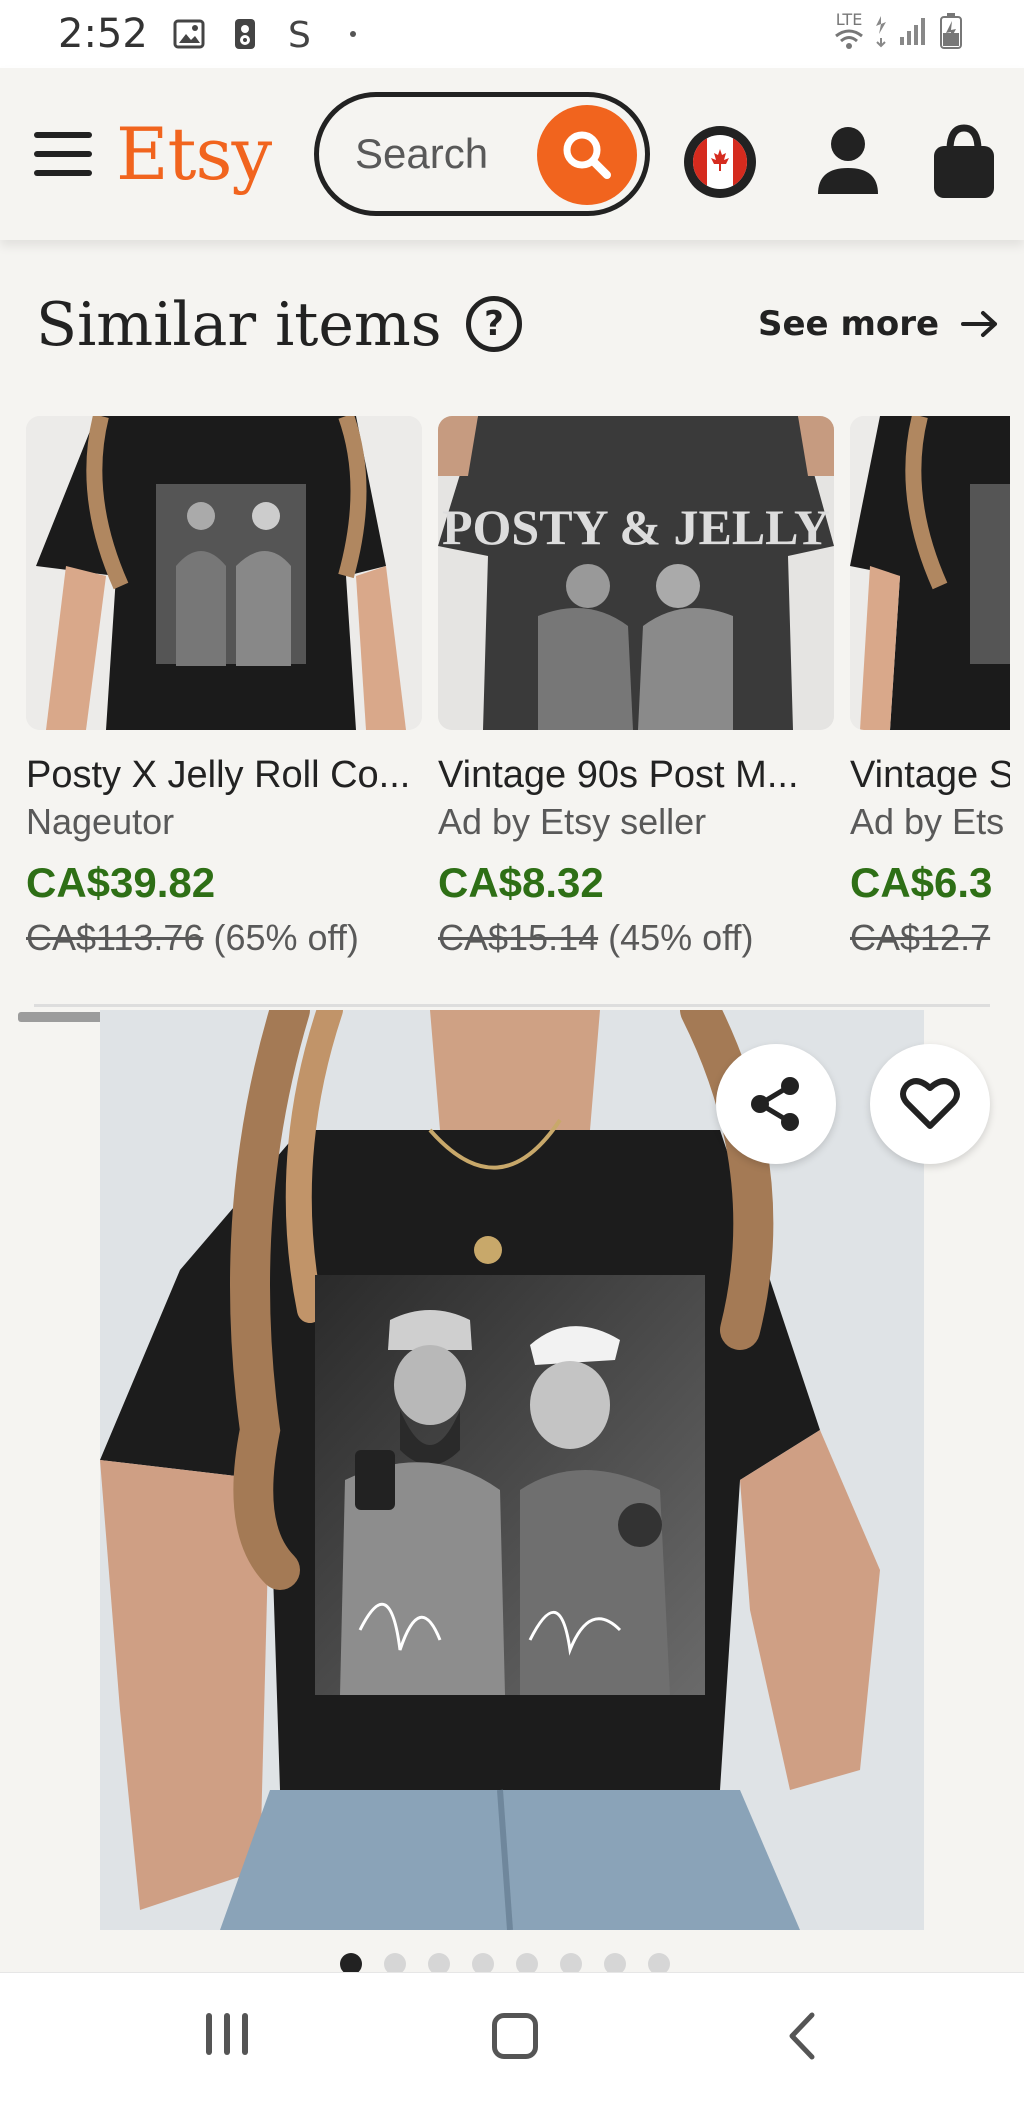 Image resolution: width=1024 pixels, height=2105 pixels. I want to click on signal-icon, so click(912, 31).